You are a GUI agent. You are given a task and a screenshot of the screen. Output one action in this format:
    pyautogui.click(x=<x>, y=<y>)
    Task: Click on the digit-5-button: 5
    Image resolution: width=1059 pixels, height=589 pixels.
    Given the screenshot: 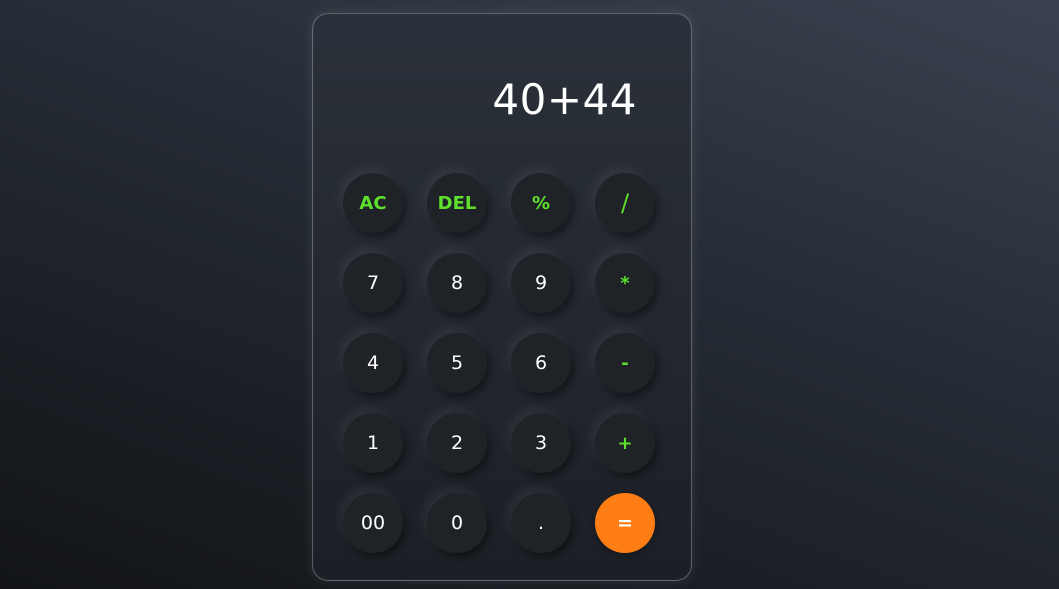 What is the action you would take?
    pyautogui.click(x=457, y=363)
    